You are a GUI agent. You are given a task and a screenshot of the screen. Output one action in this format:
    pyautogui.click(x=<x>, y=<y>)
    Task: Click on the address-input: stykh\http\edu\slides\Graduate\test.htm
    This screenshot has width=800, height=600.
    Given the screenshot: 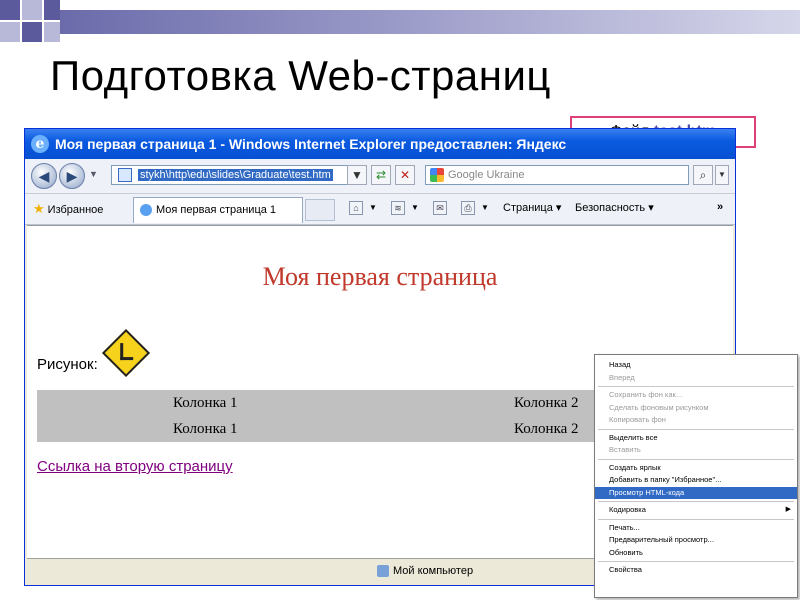 What is the action you would take?
    pyautogui.click(x=235, y=175)
    